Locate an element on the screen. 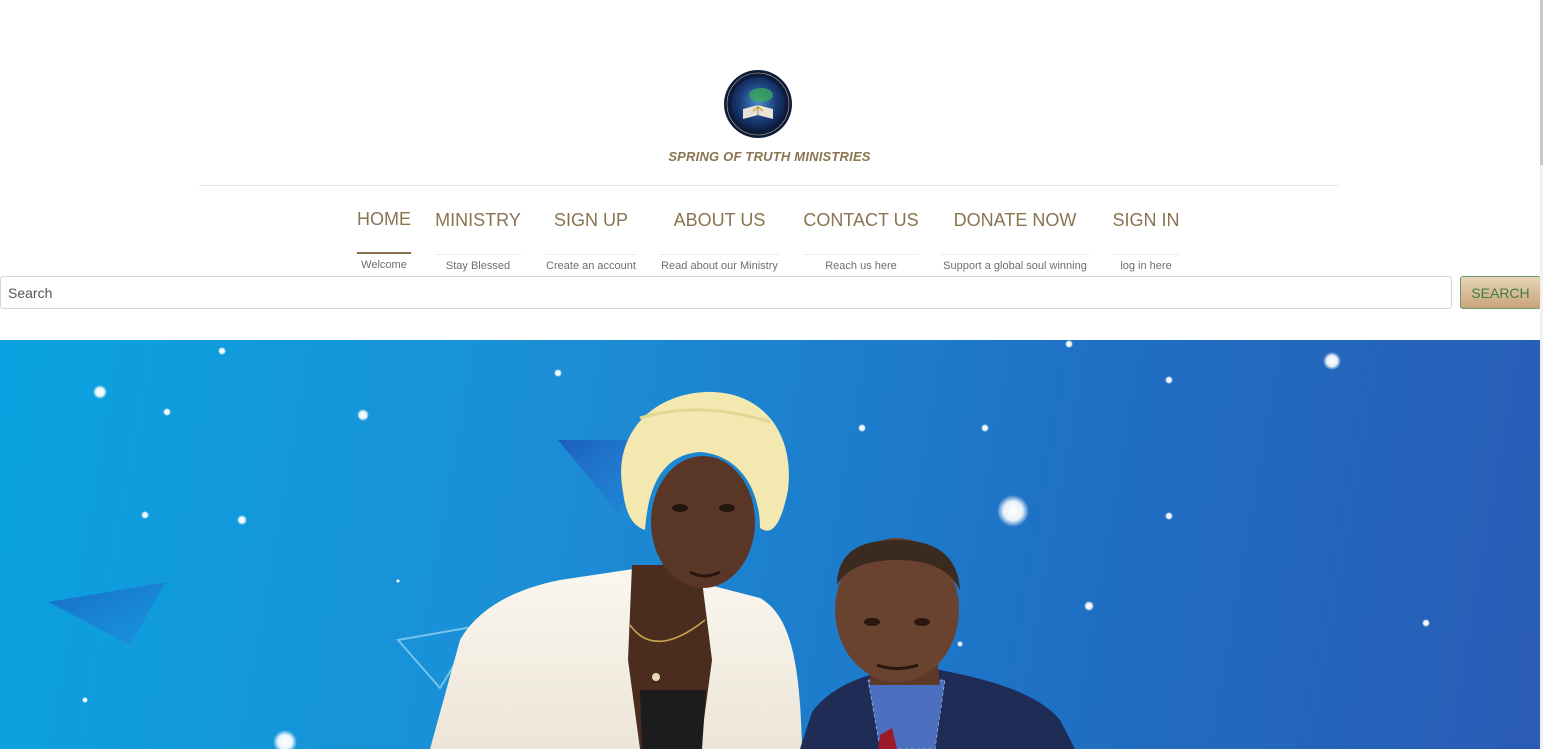 Image resolution: width=1543 pixels, height=749 pixels. nav-sub-donate-now: Support a global soul winning is located at coordinates (1015, 266).